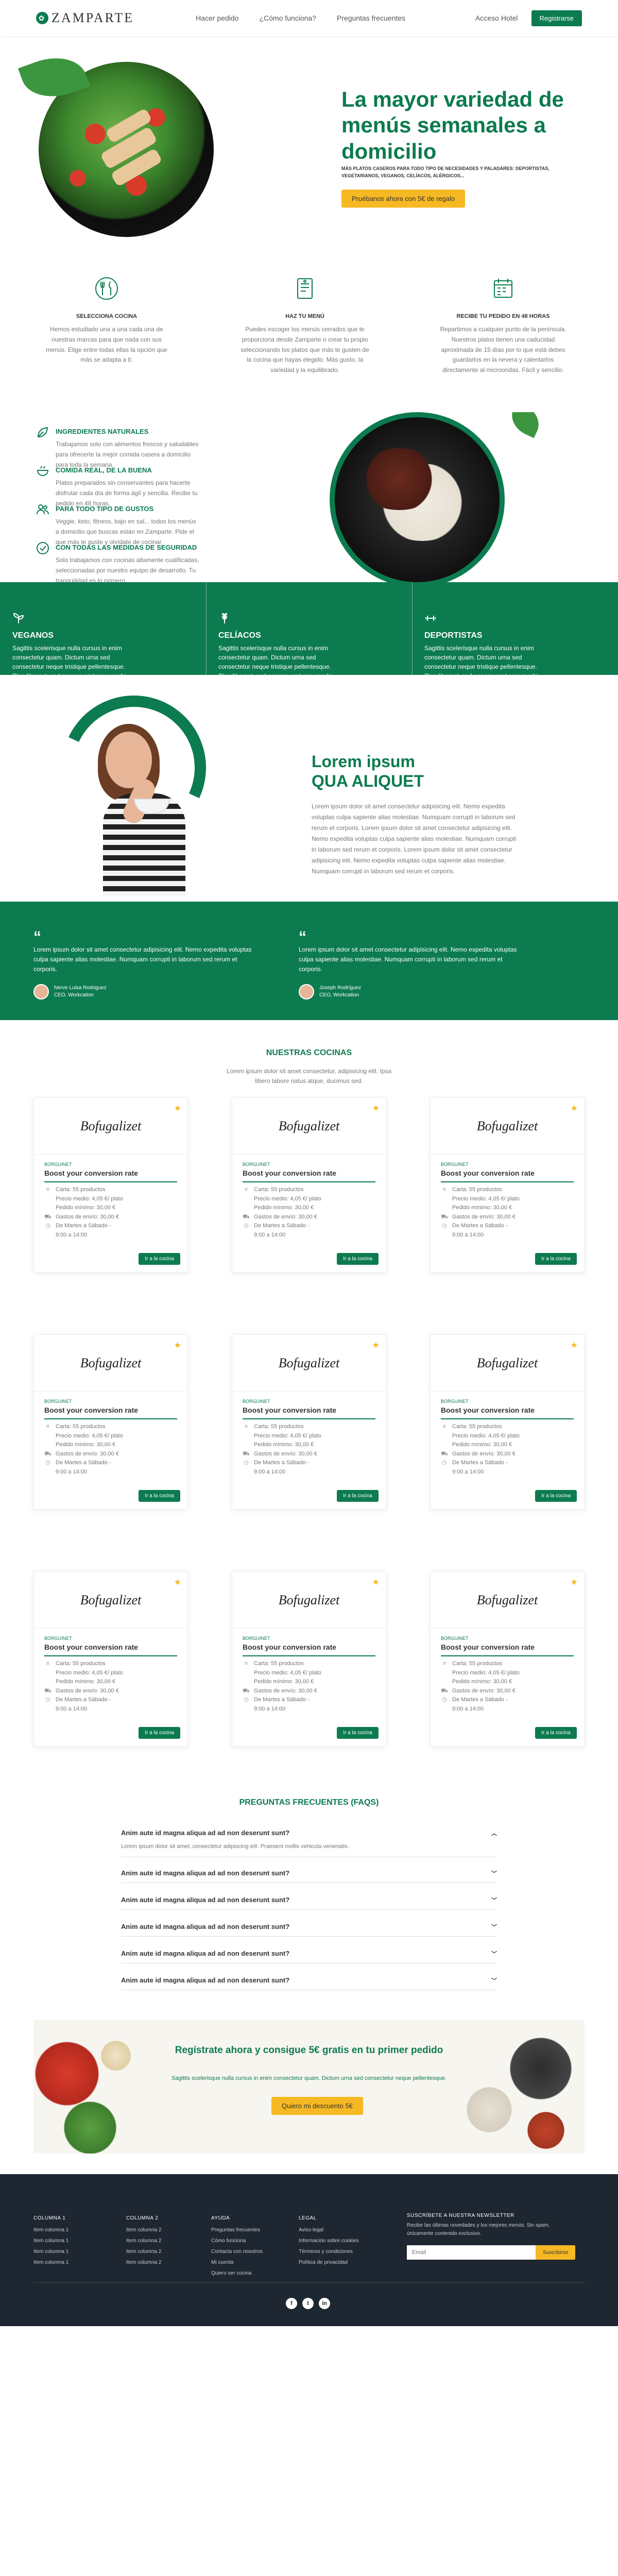 The width and height of the screenshot is (618, 2576). Describe the element at coordinates (237, 2230) in the screenshot. I see `footer-link: Preguntas frecuentes` at that location.